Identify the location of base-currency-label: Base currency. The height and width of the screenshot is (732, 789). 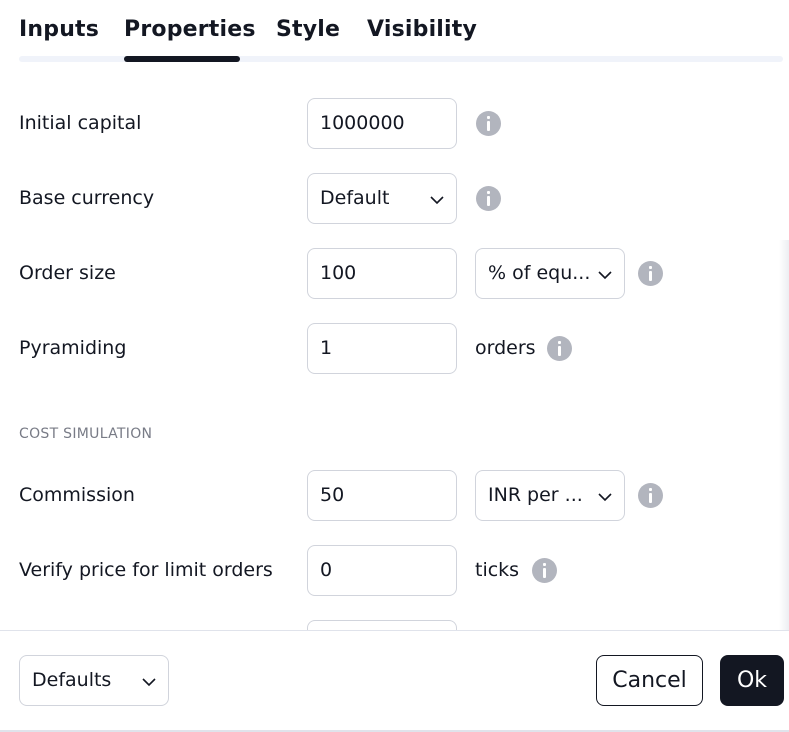
(87, 198).